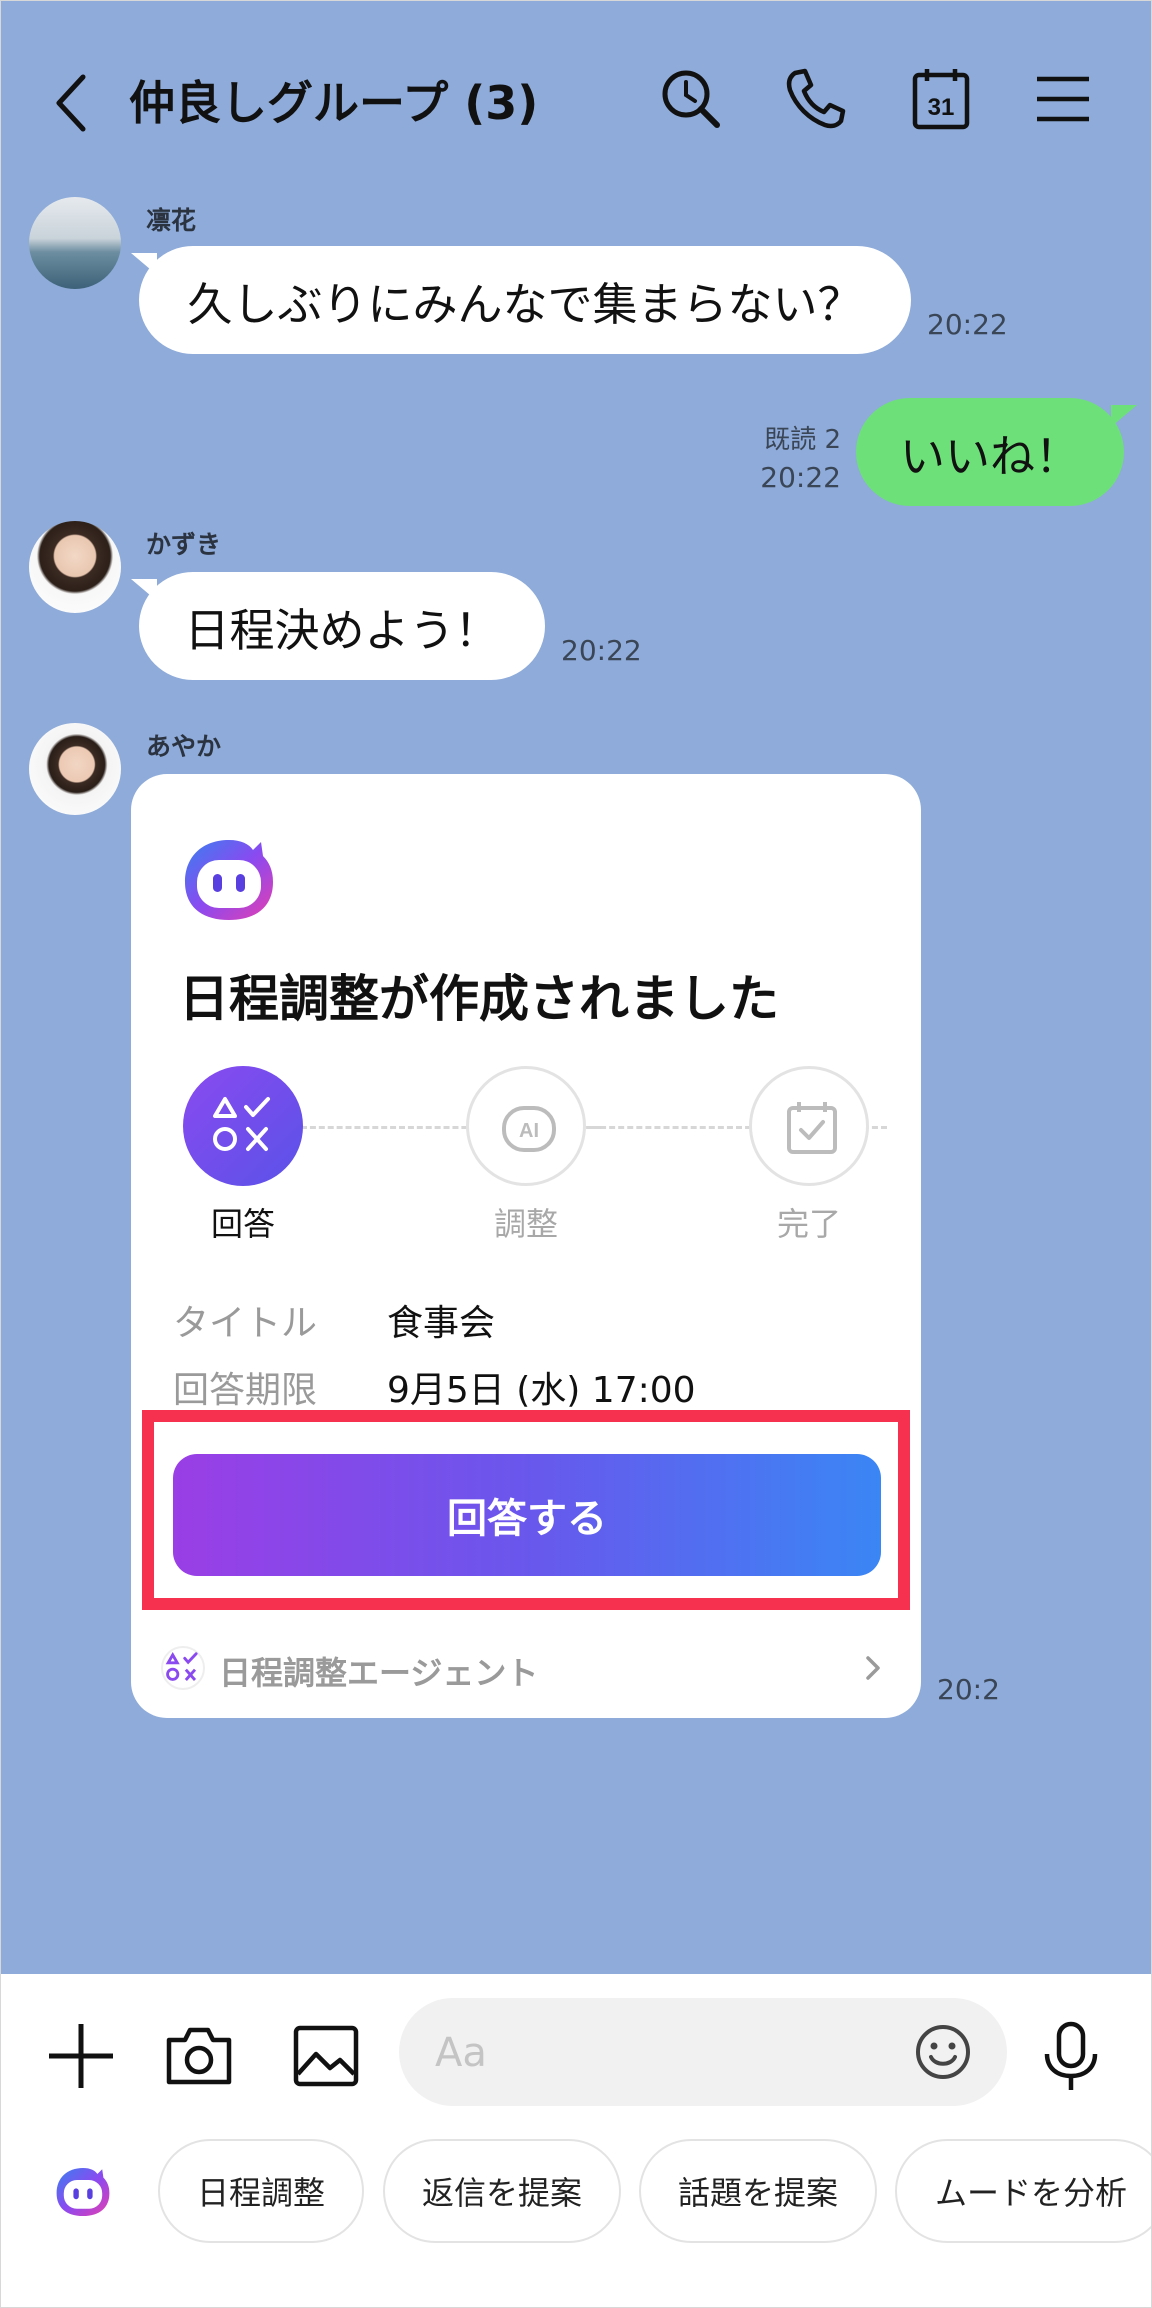  What do you see at coordinates (184, 544) in the screenshot?
I see `sender-name: かずき` at bounding box center [184, 544].